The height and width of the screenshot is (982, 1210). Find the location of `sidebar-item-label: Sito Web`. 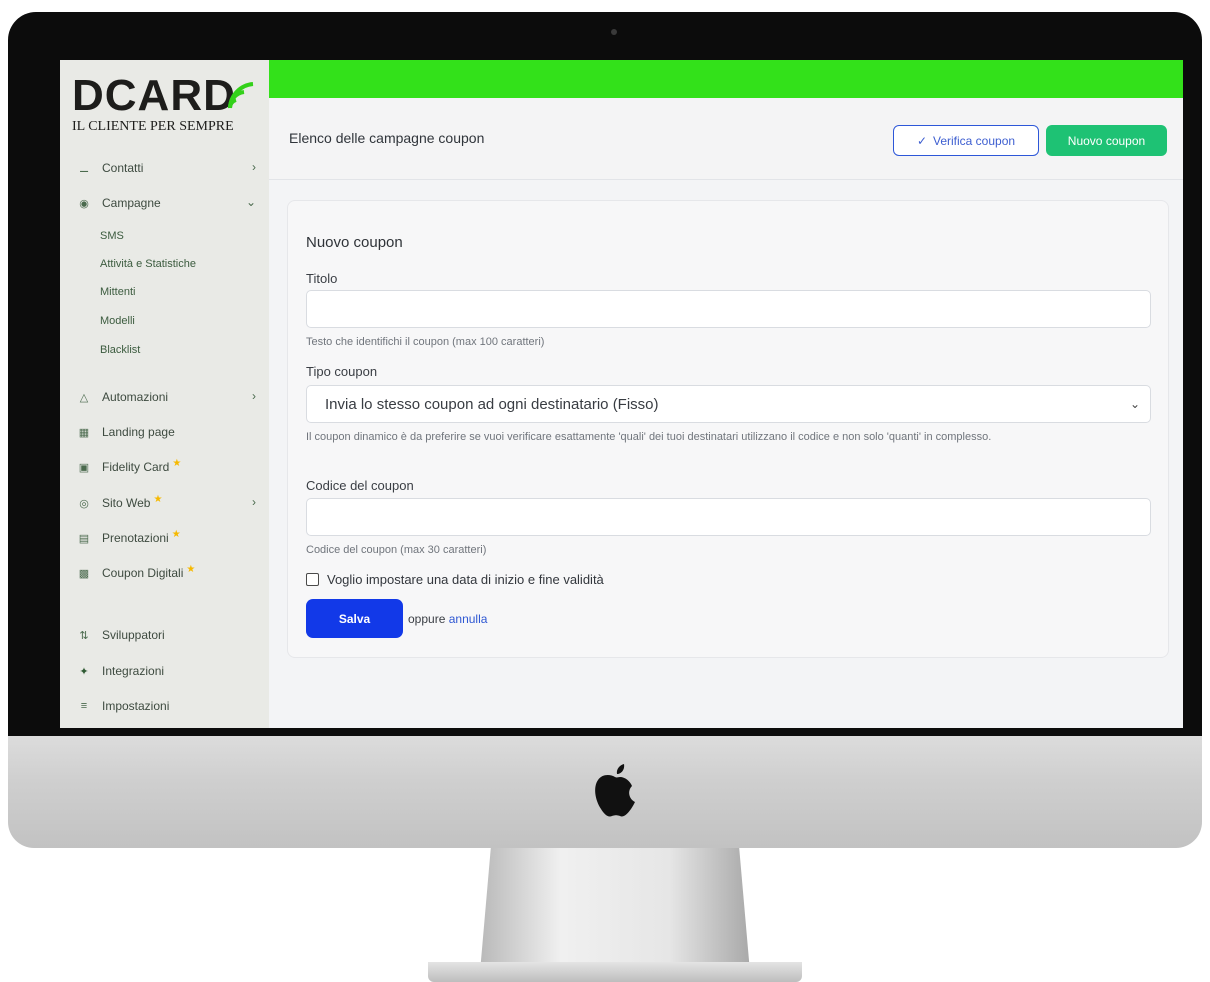

sidebar-item-label: Sito Web is located at coordinates (126, 503).